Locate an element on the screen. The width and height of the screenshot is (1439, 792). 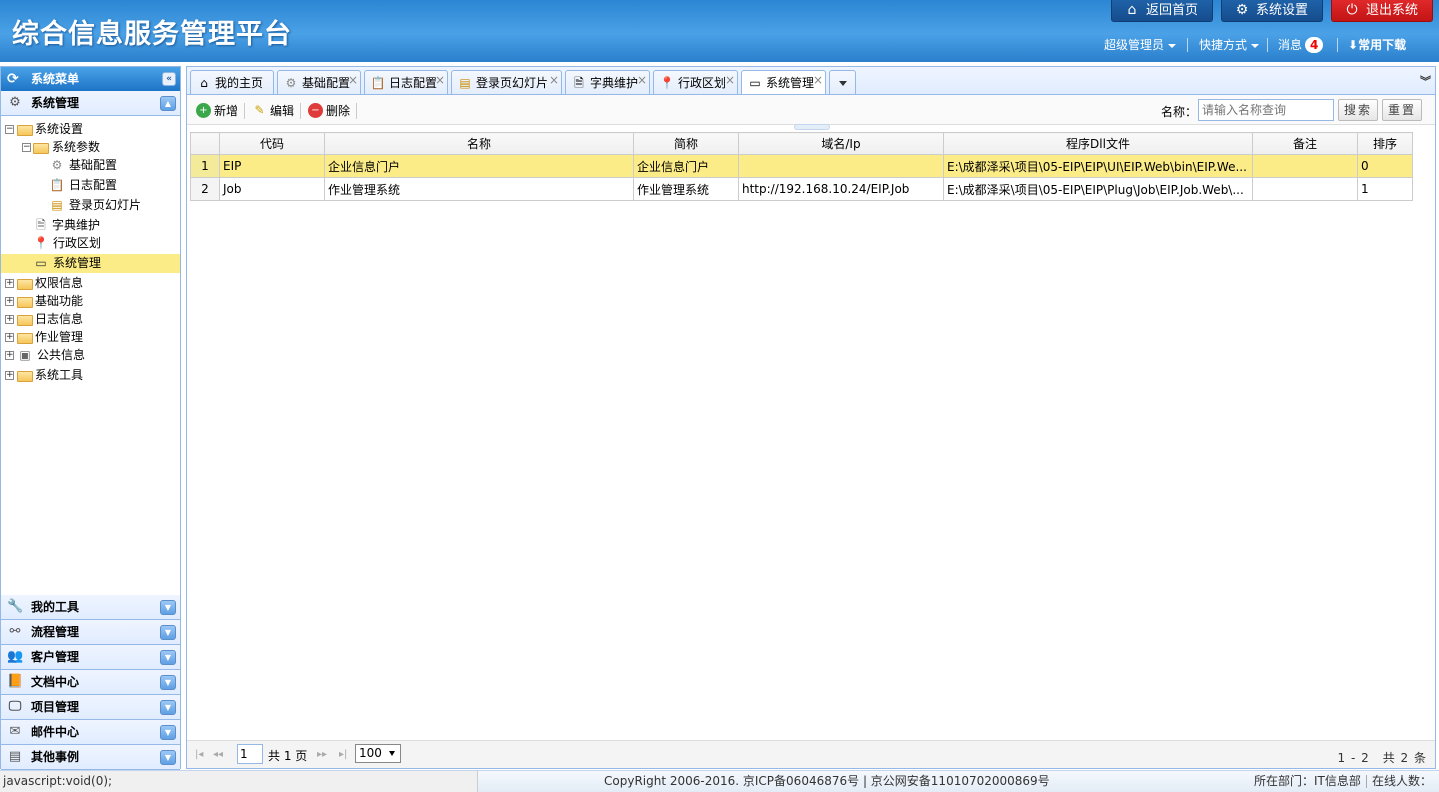
tab-my-home: ⌂ 我的主页 is located at coordinates (232, 82).